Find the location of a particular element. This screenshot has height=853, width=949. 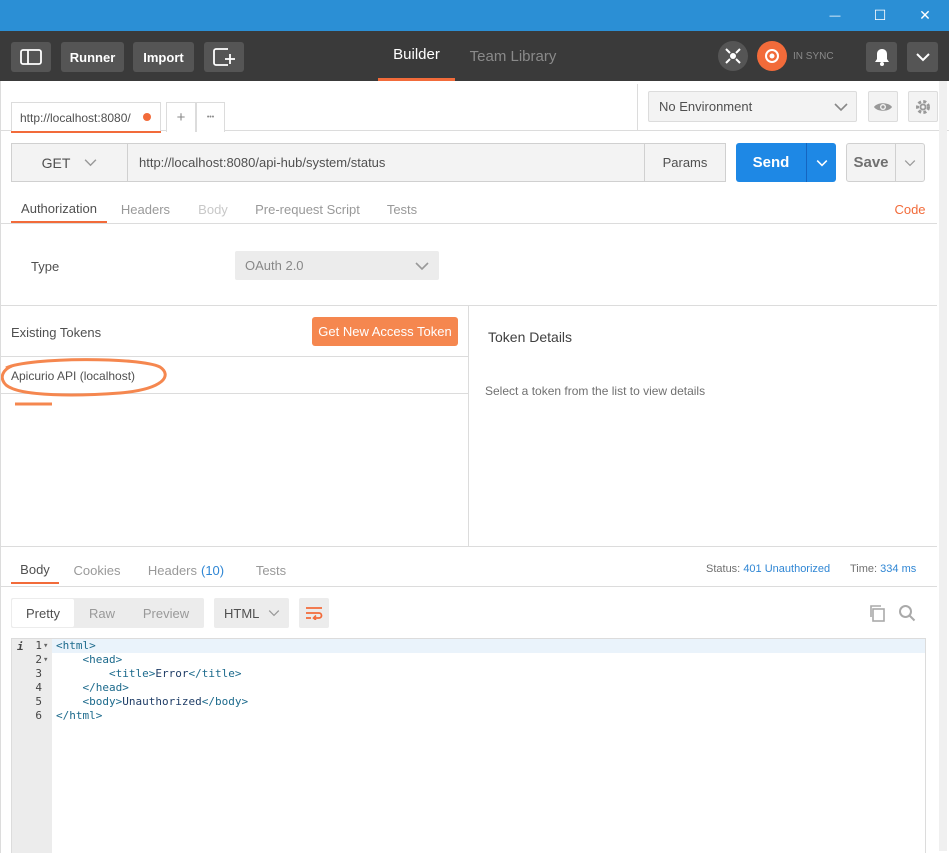

sync-status-button is located at coordinates (772, 56).